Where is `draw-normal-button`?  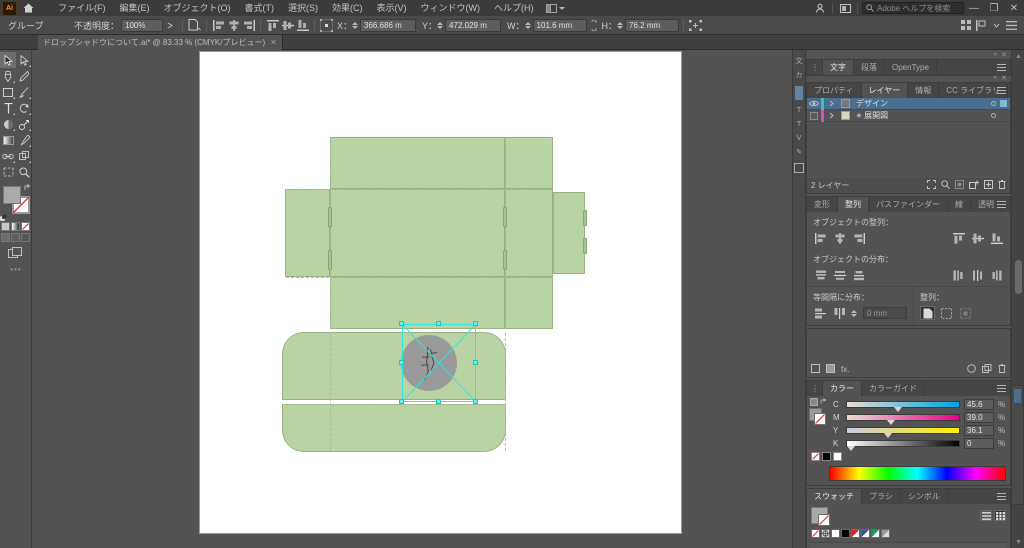
draw-normal-button is located at coordinates (5, 237).